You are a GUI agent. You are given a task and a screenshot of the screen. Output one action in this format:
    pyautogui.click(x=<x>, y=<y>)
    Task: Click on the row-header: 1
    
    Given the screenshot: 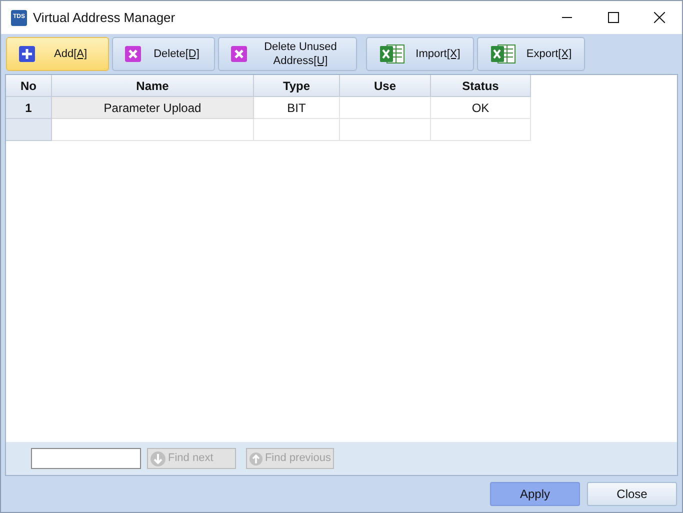 What is the action you would take?
    pyautogui.click(x=29, y=108)
    